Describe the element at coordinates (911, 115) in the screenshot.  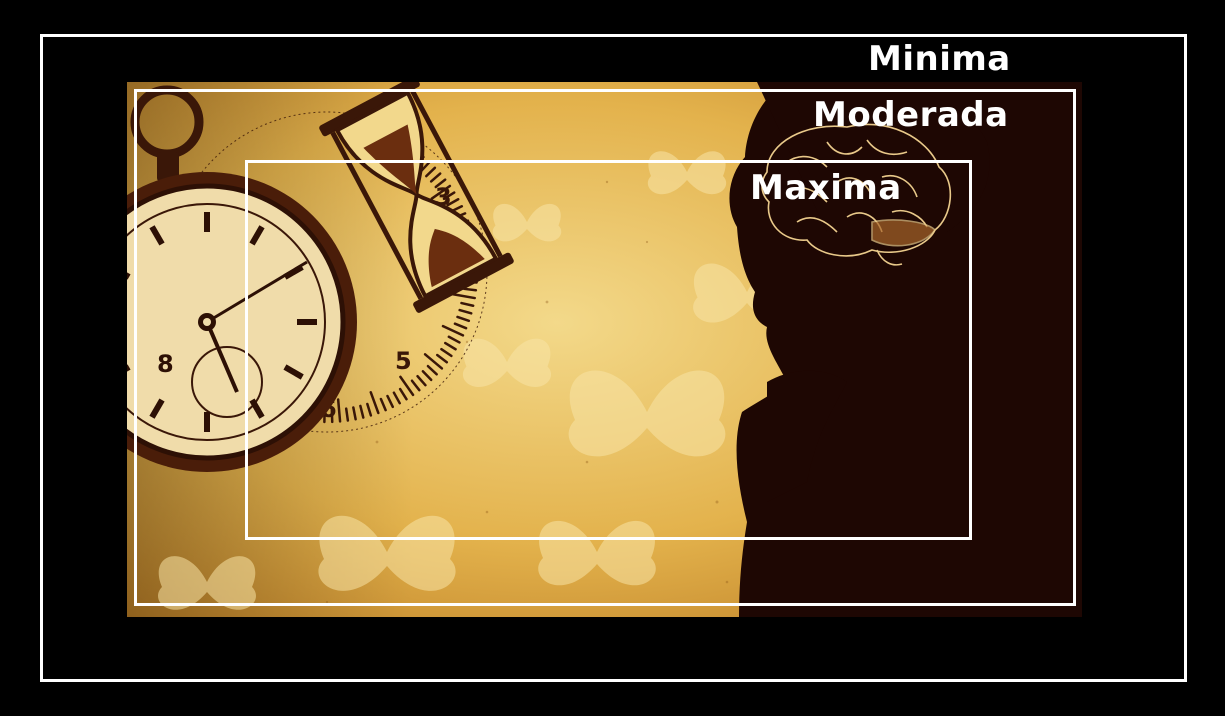
I see `moderada-label: Moderada` at that location.